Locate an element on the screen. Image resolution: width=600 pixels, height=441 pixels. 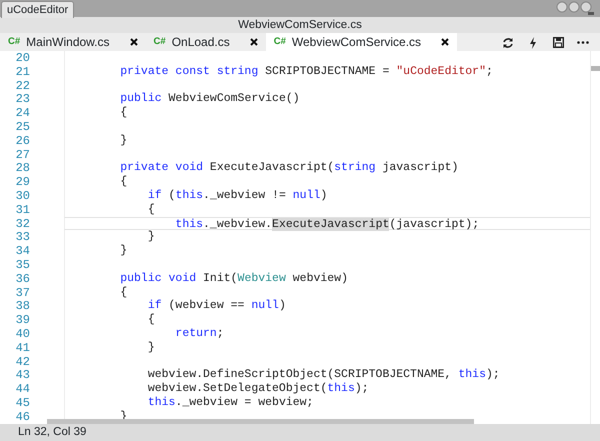
line-number: 21 is located at coordinates (22, 71).